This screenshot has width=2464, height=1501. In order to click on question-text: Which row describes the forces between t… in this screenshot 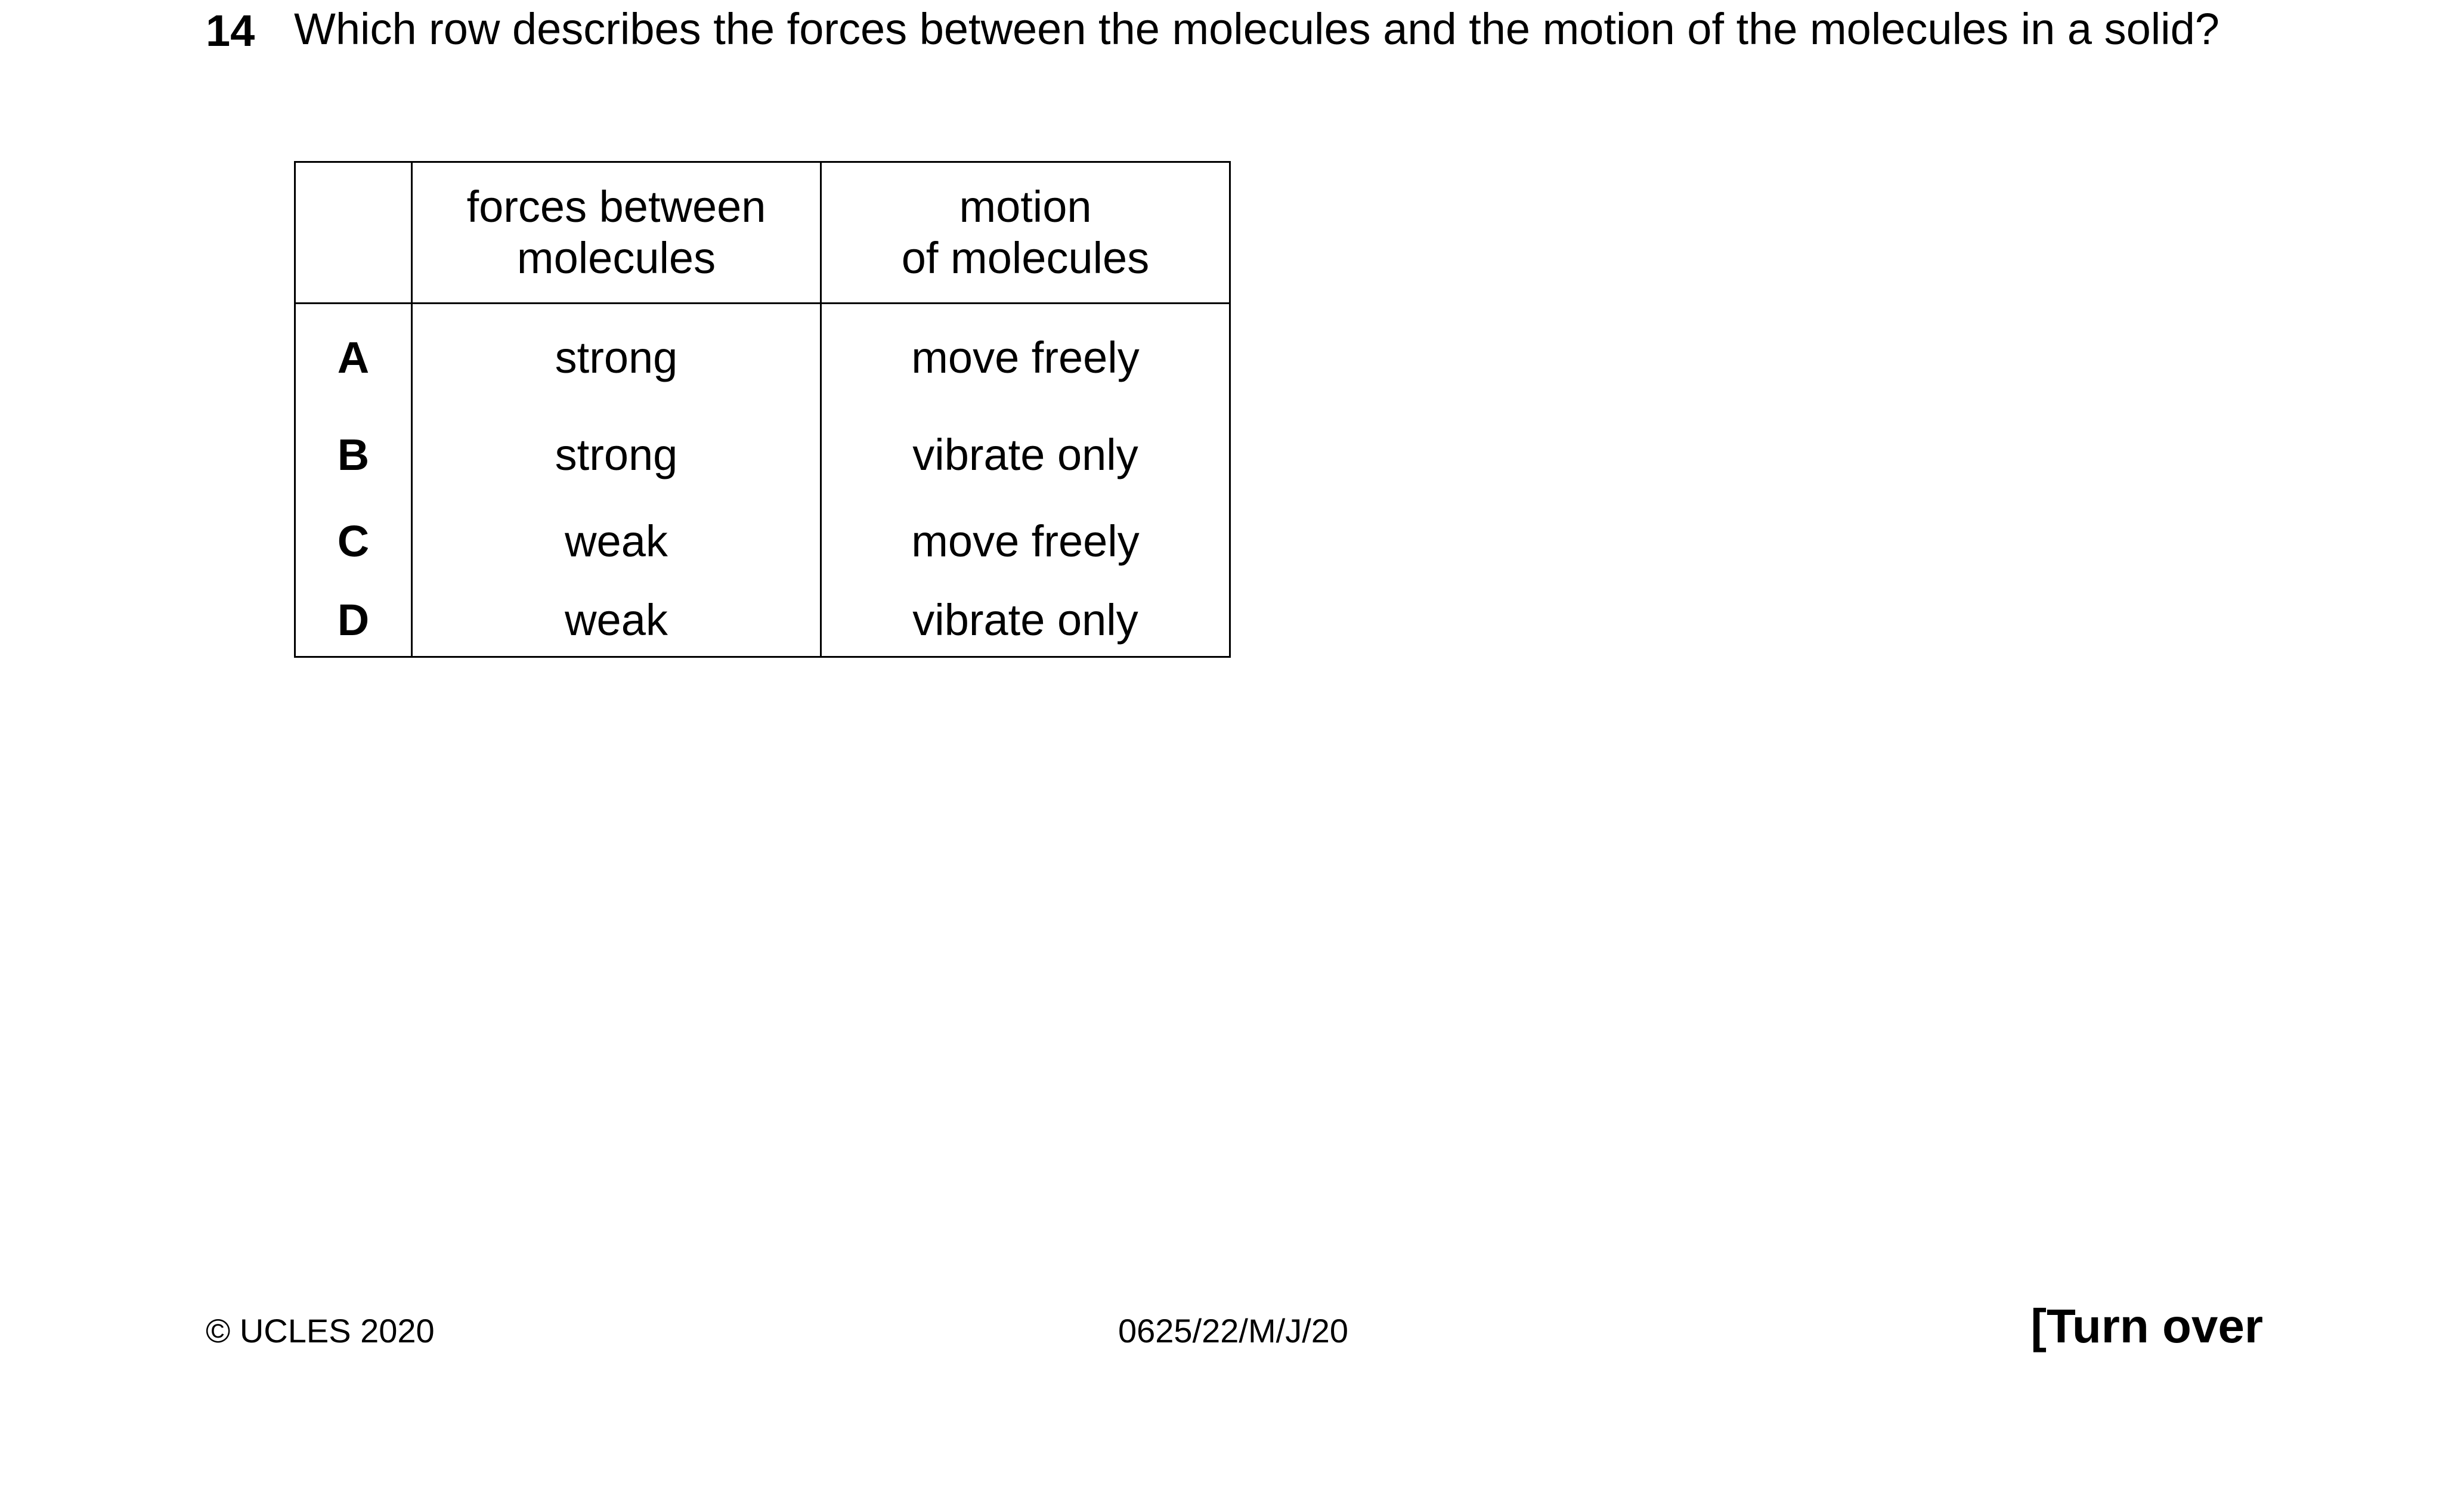, I will do `click(1257, 29)`.